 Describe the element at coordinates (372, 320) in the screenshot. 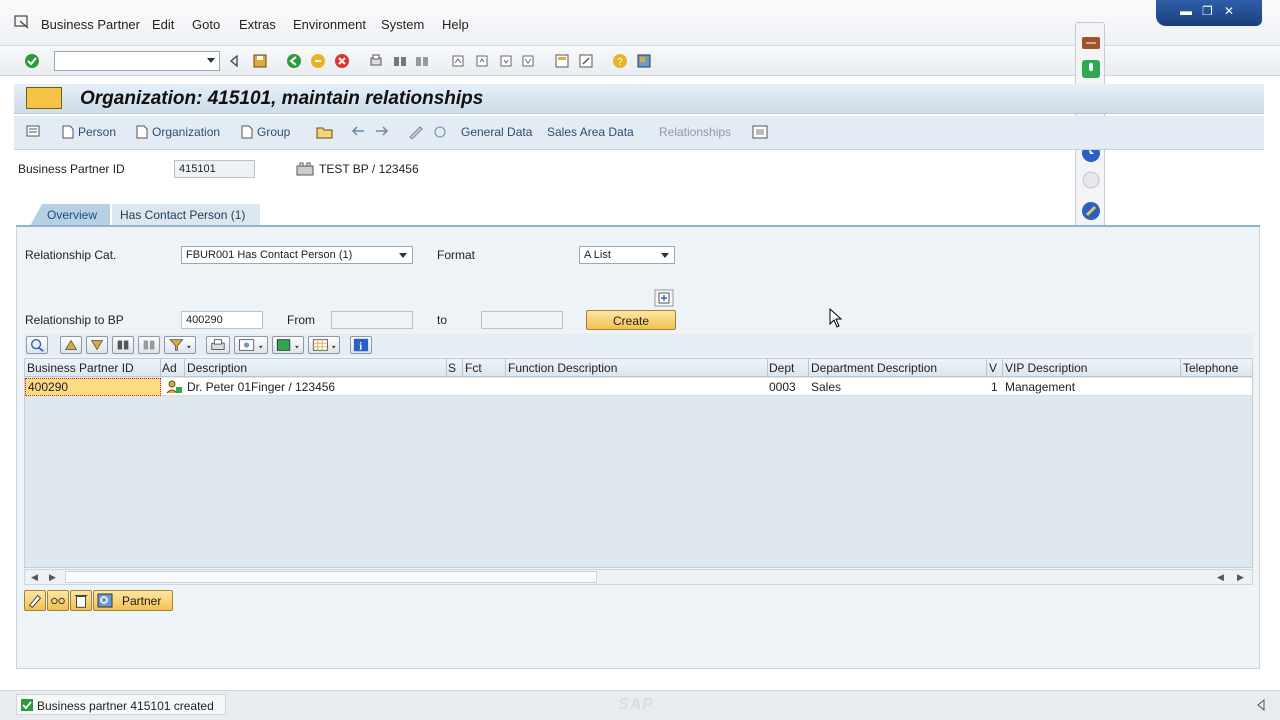

I see `from-date-field` at that location.